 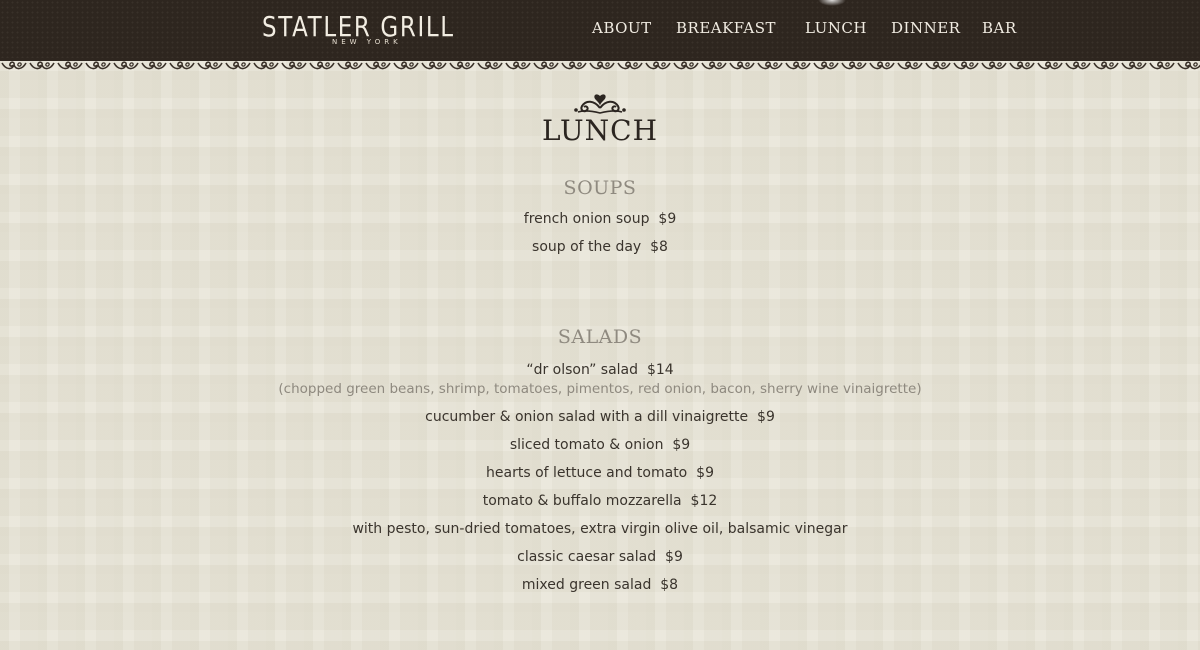 I want to click on header-light-glow, so click(x=832, y=3).